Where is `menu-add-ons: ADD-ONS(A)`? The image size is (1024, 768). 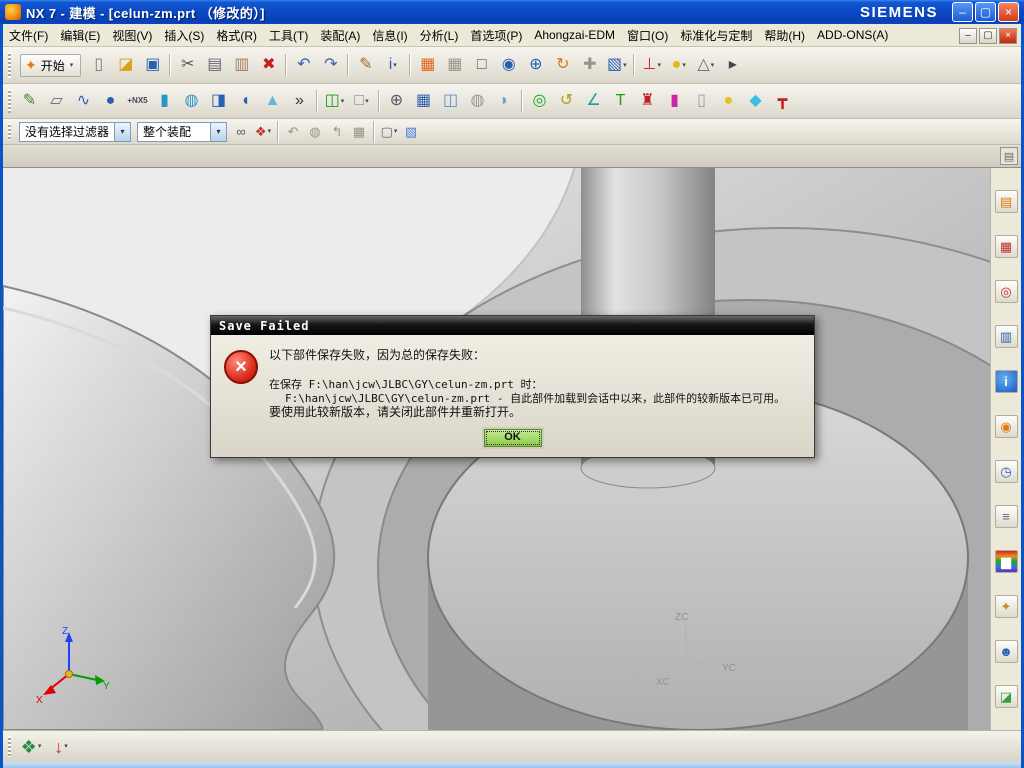
menu-add-ons: ADD-ONS(A) is located at coordinates (852, 35).